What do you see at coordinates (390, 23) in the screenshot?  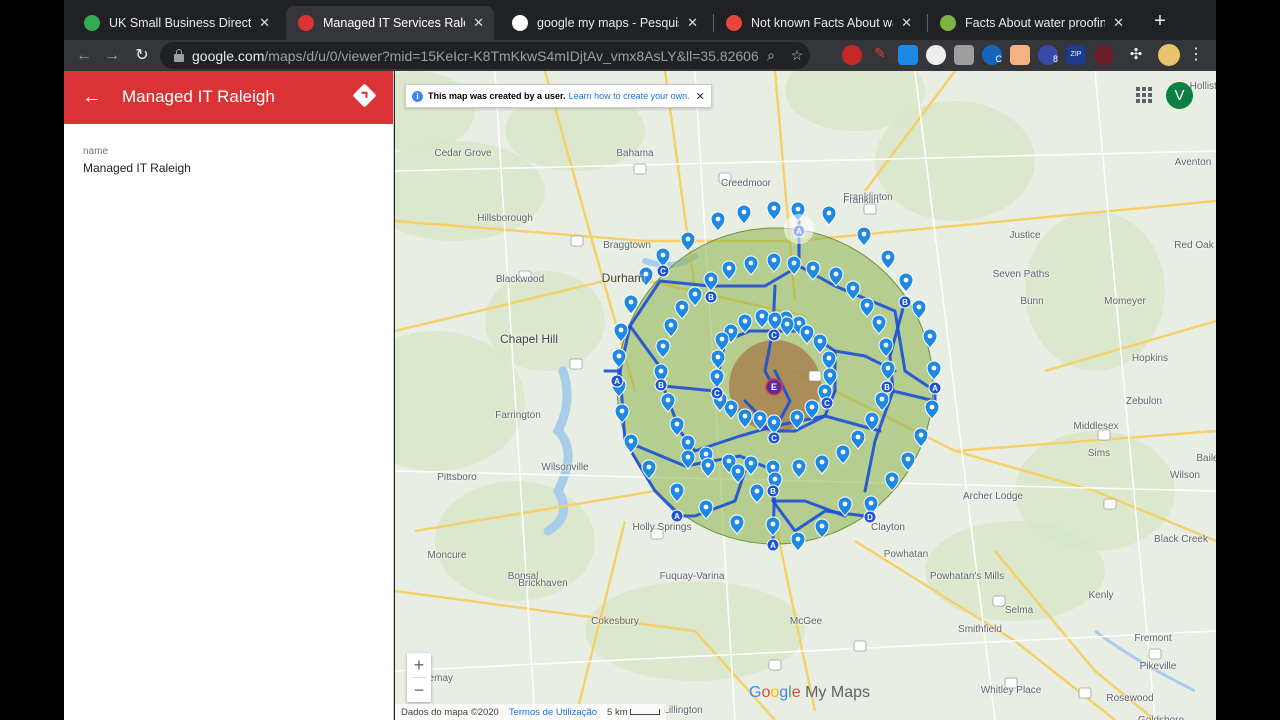 I see `tab-2: Managed IT Services Raleigh - ✕` at bounding box center [390, 23].